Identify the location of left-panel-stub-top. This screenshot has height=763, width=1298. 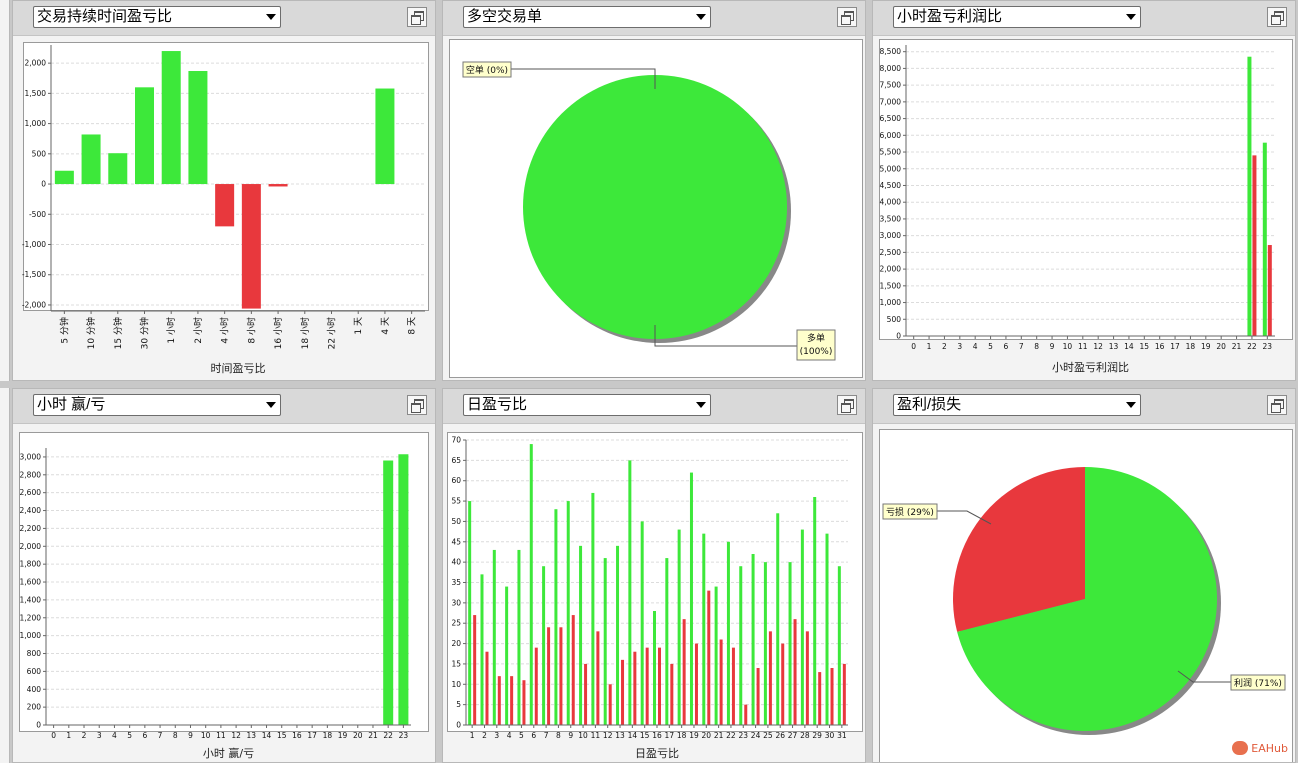
(5, 190).